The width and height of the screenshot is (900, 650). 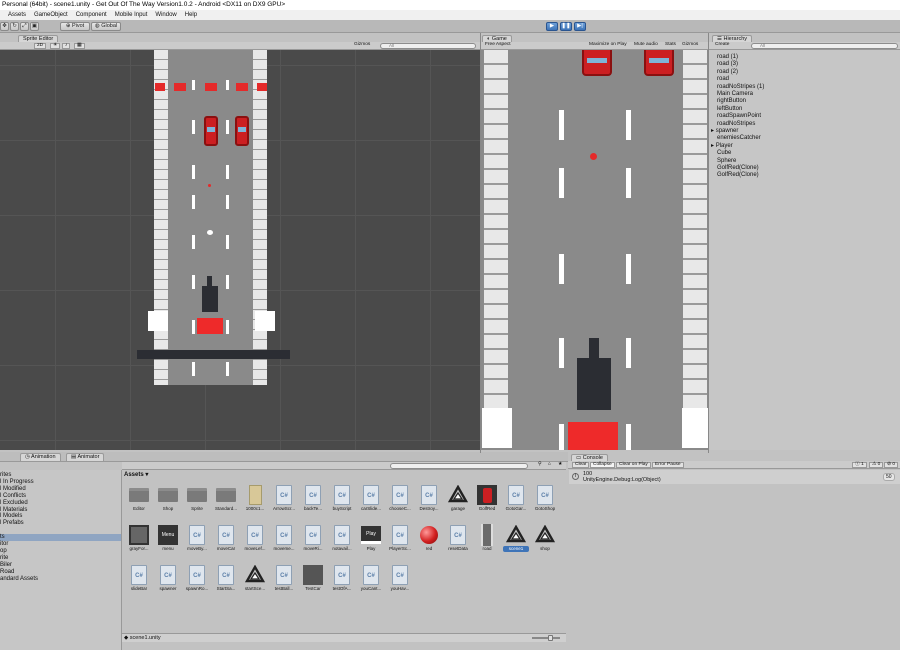 I want to click on asset-item: scene1, so click(x=516, y=538).